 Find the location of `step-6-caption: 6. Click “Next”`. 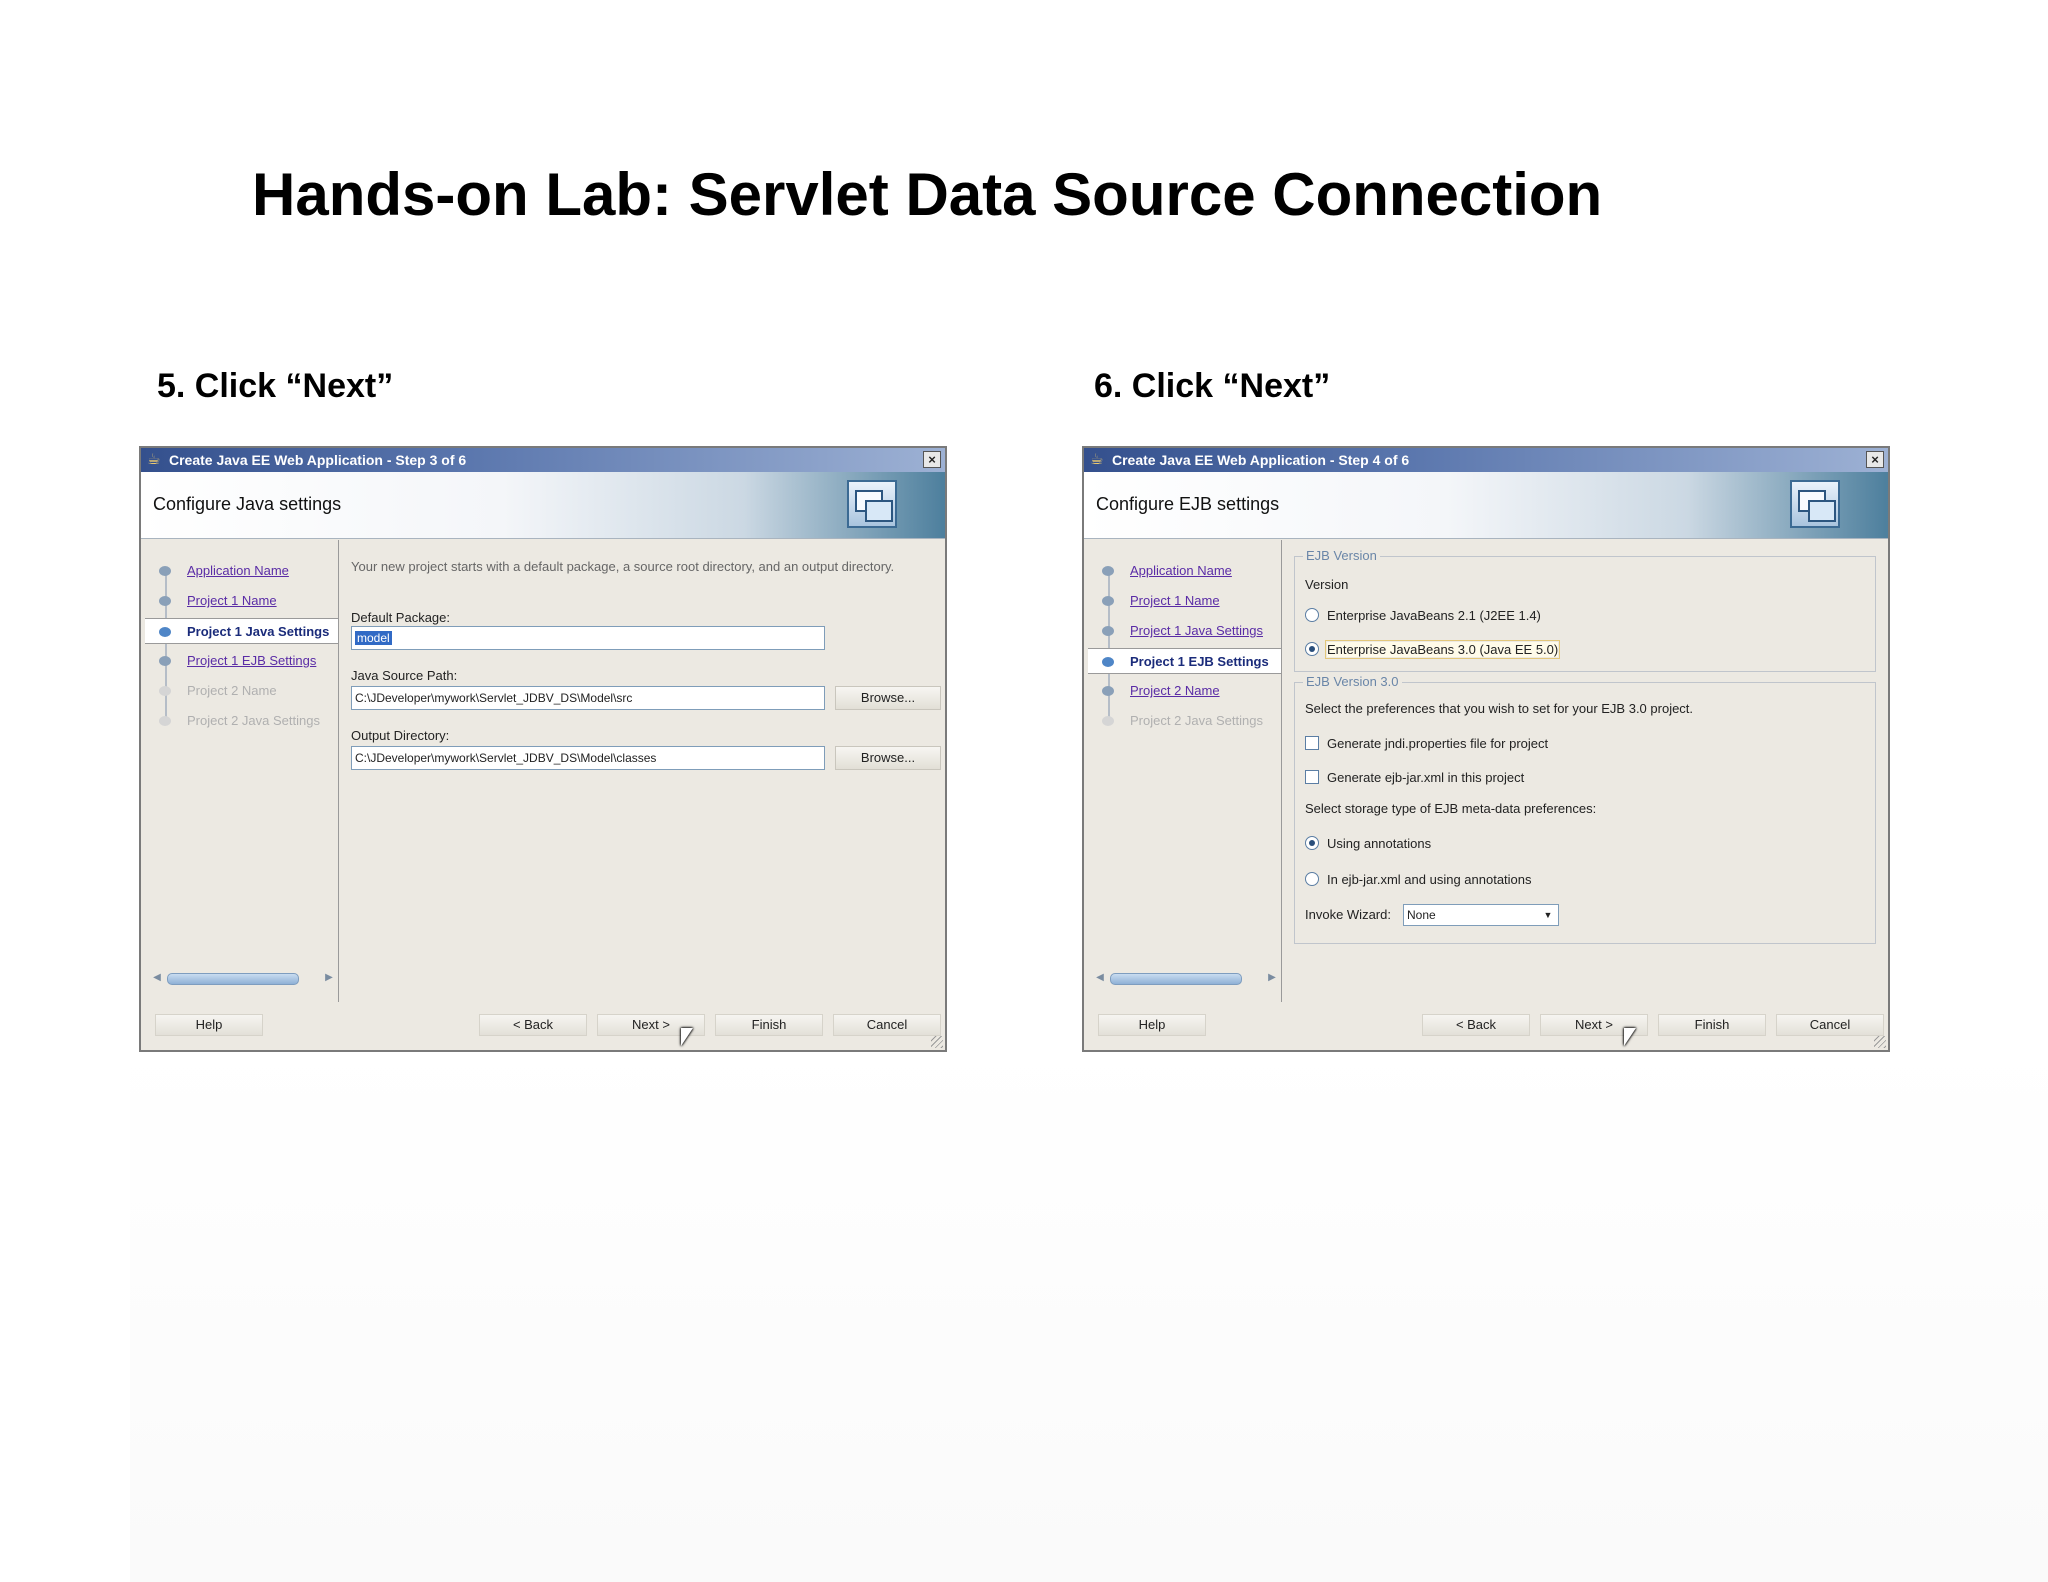

step-6-caption: 6. Click “Next” is located at coordinates (1212, 386).